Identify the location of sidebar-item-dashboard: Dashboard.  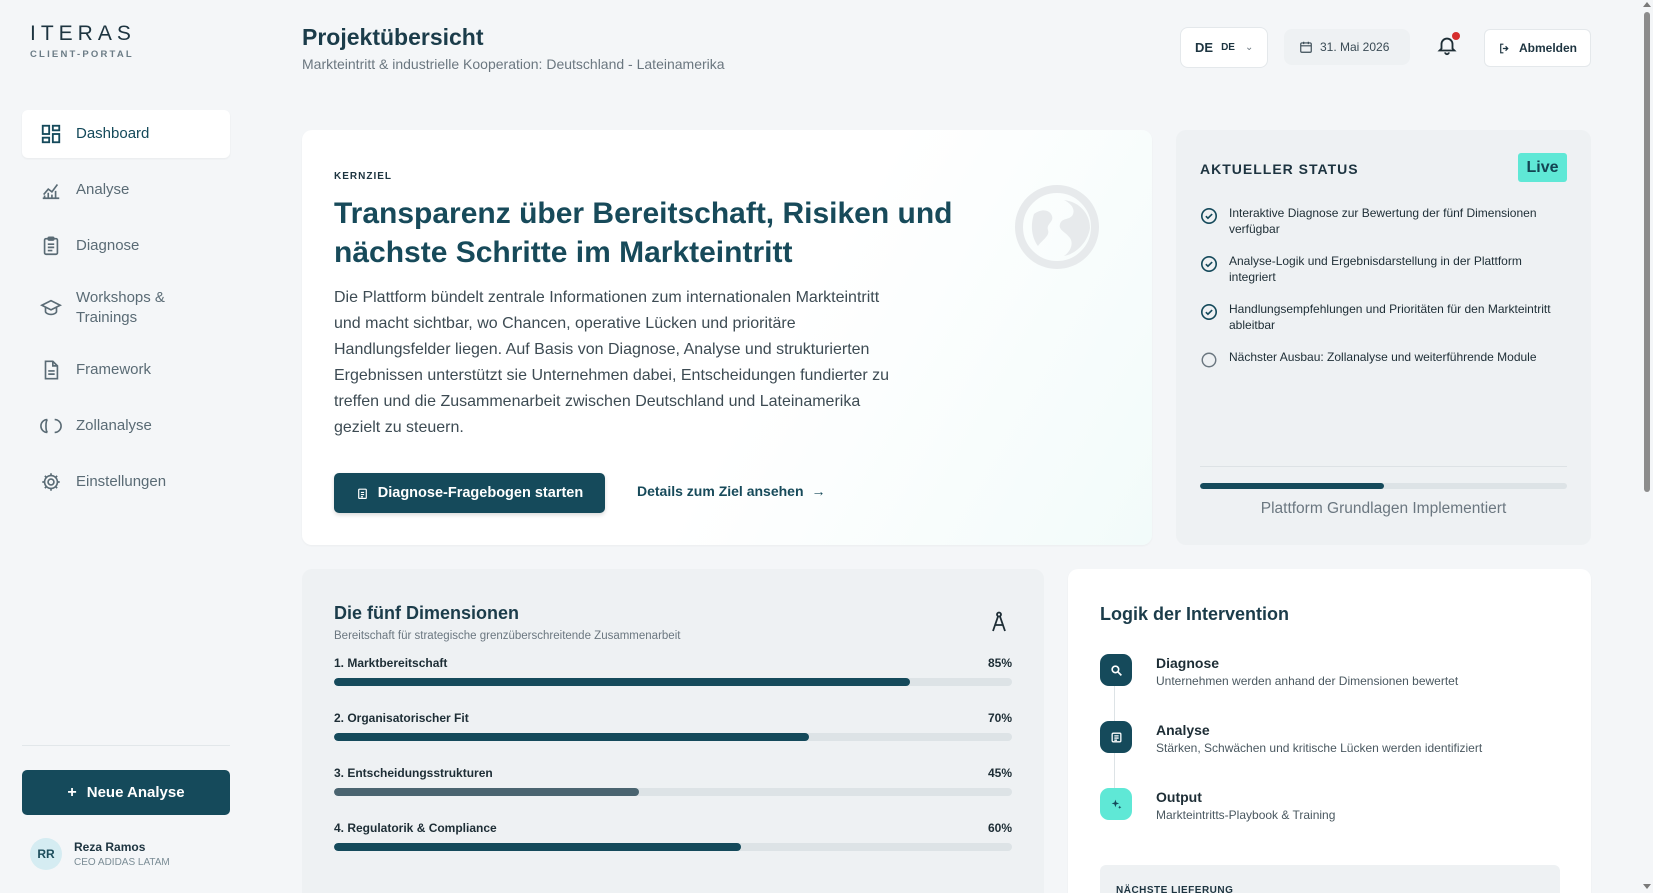
(126, 134).